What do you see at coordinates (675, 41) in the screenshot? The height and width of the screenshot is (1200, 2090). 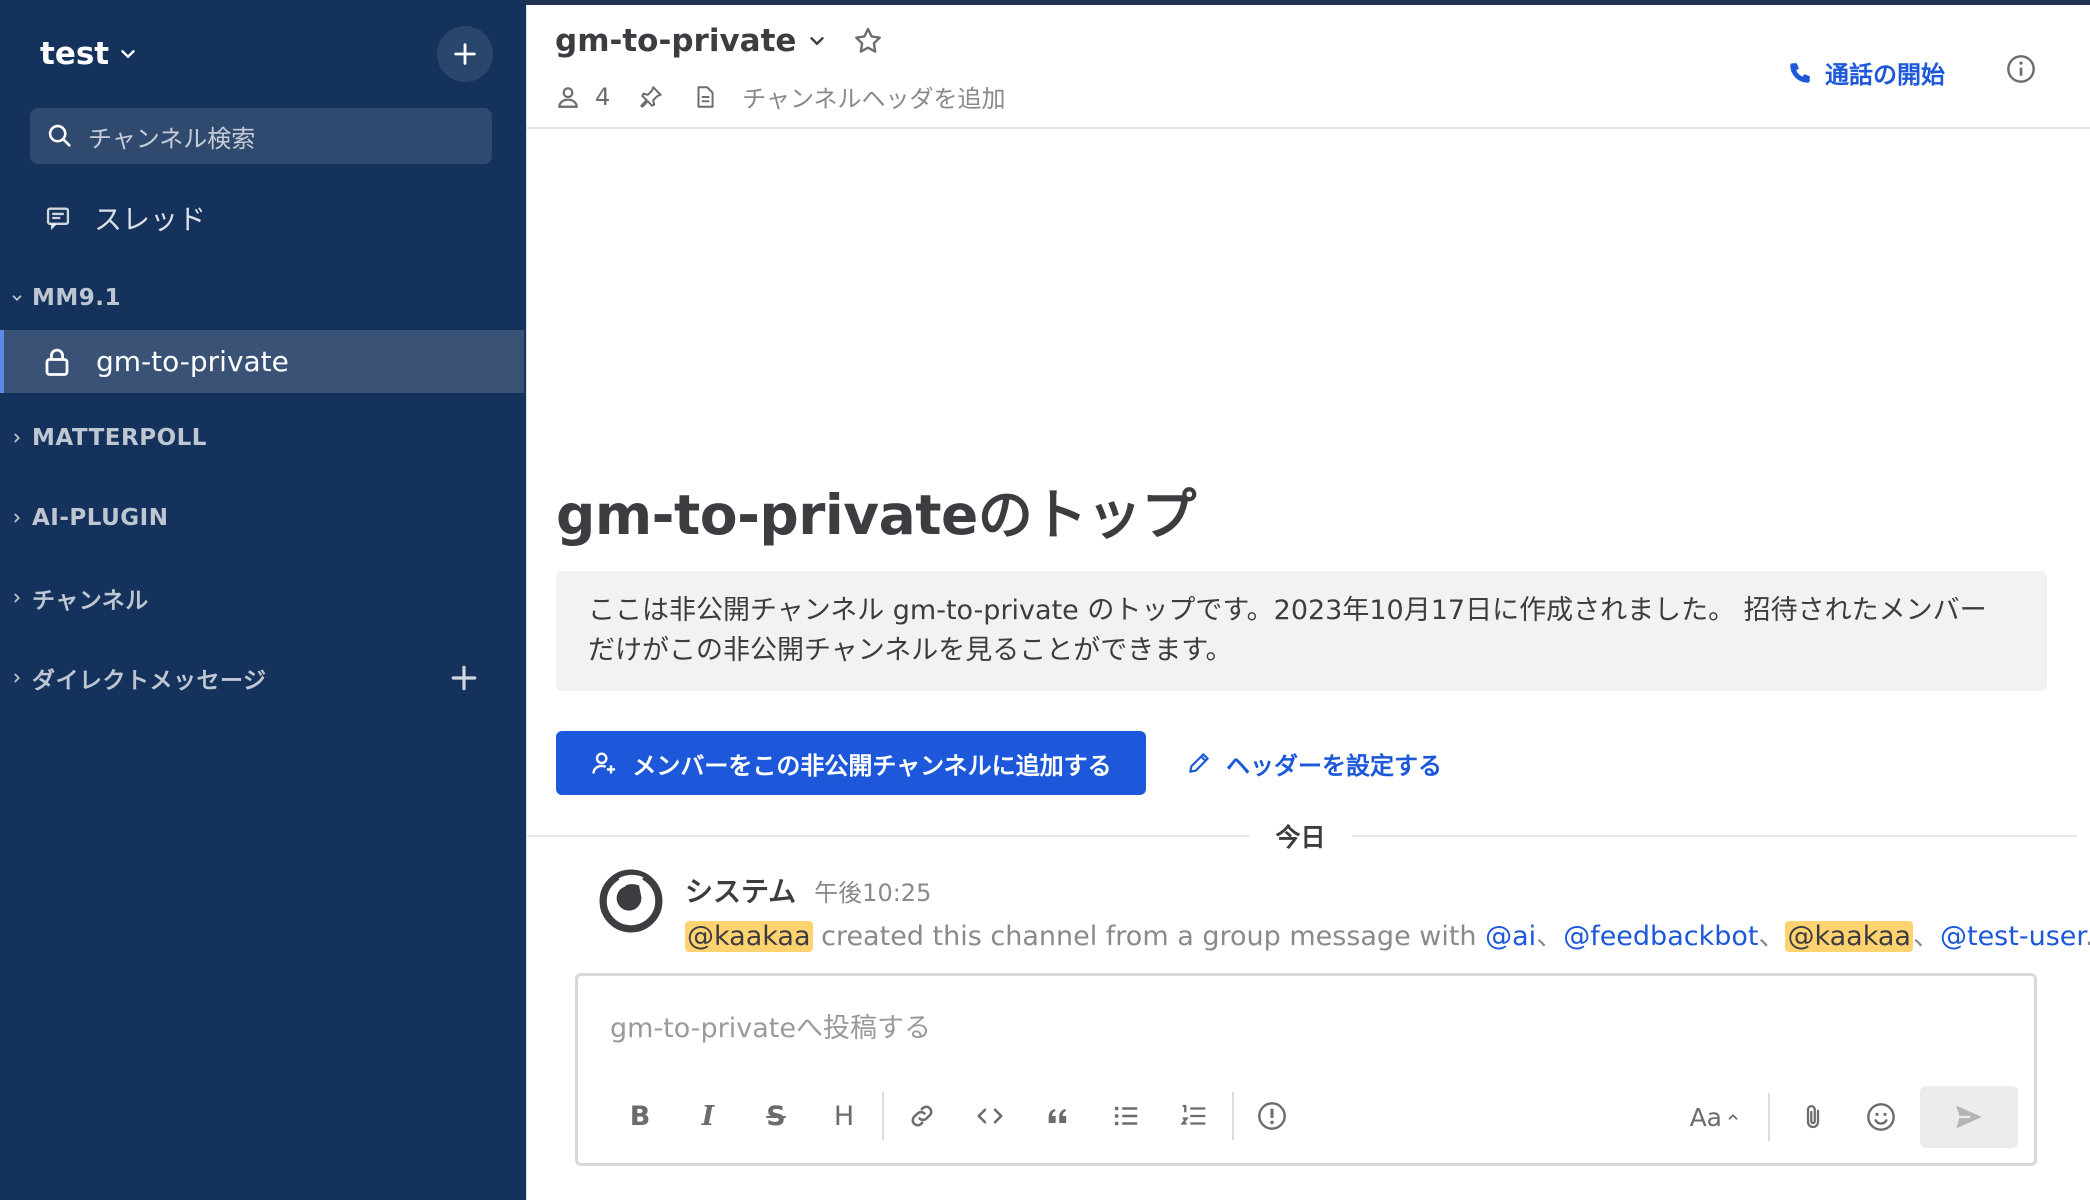 I see `channel-title: gm-to-private` at bounding box center [675, 41].